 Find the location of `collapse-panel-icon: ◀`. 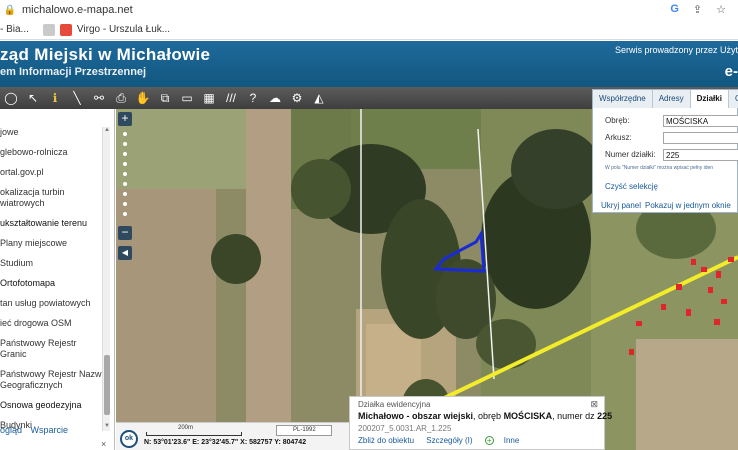

collapse-panel-icon: ◀ is located at coordinates (125, 253).